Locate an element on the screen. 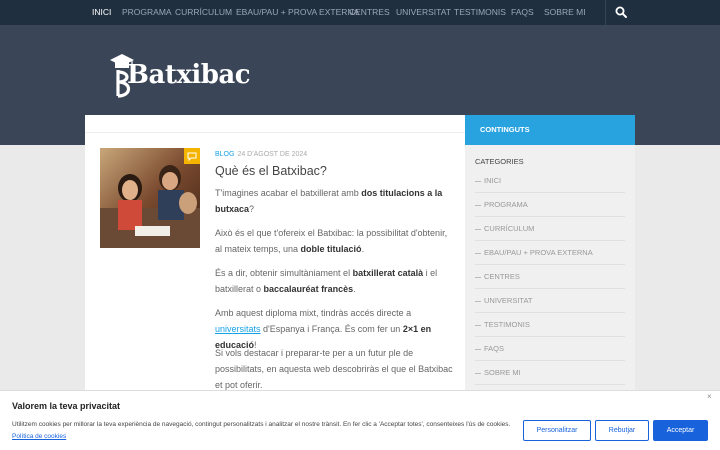 Image resolution: width=720 pixels, height=450 pixels. cookie-title: Valorem la teva privacitat is located at coordinates (66, 406).